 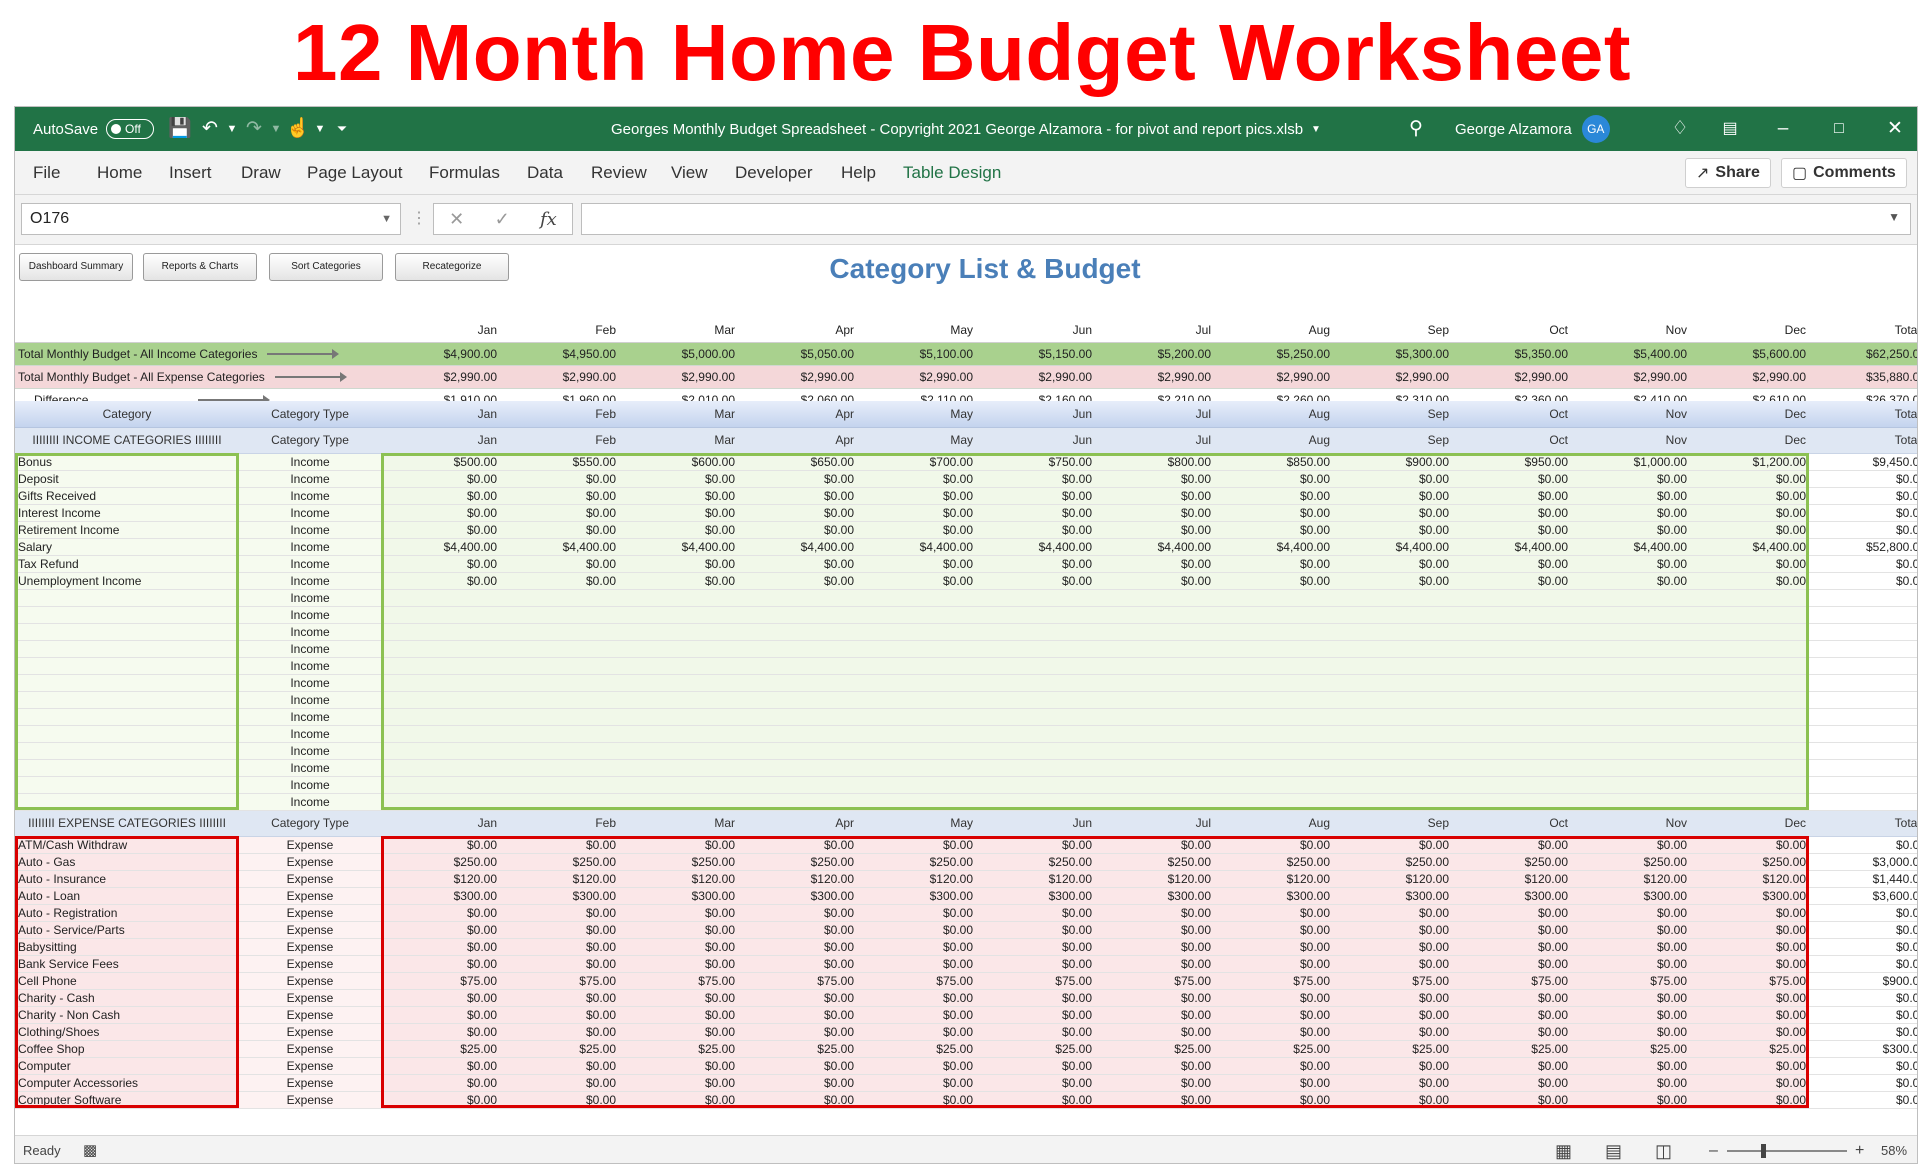 What do you see at coordinates (127, 1032) in the screenshot?
I see `category-name: Clothing/Shoes` at bounding box center [127, 1032].